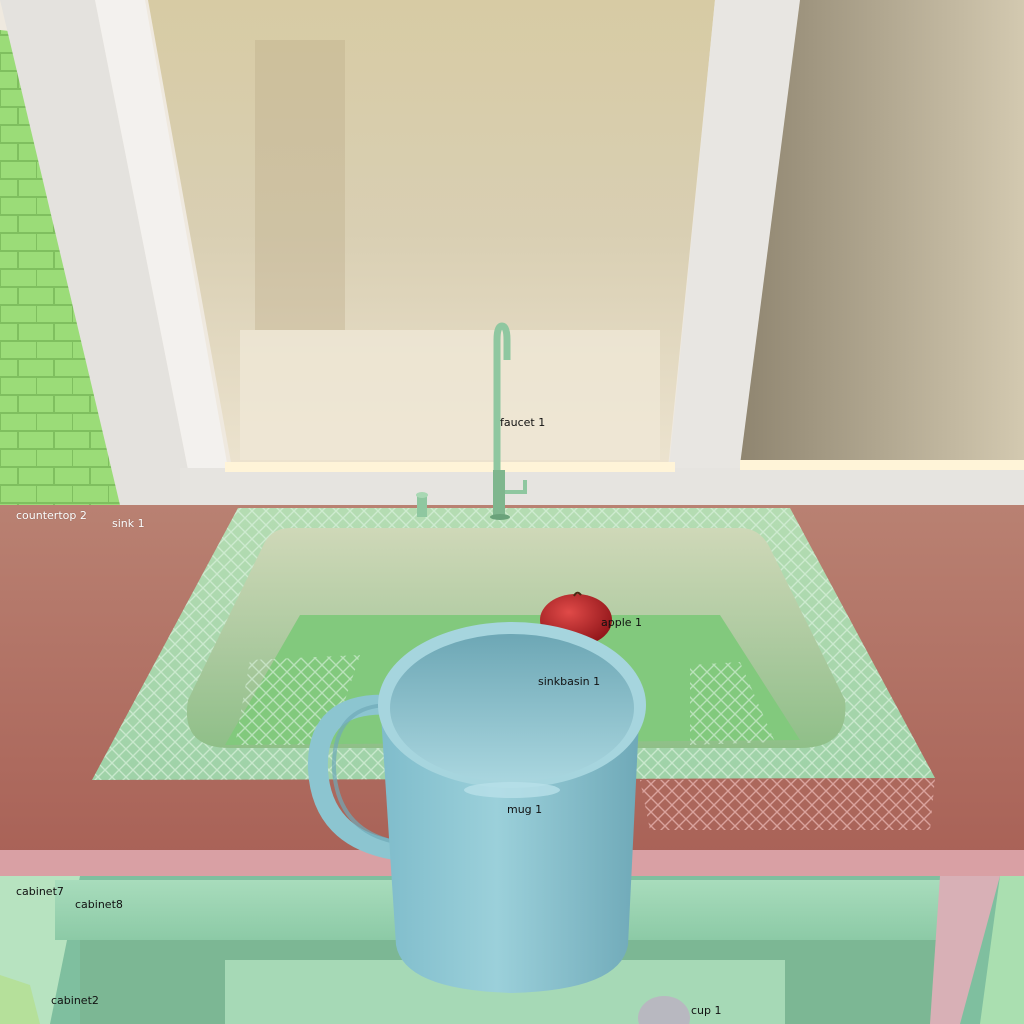 The image size is (1024, 1024). Describe the element at coordinates (525, 809) in the screenshot. I see `label-mug: mug 1` at that location.